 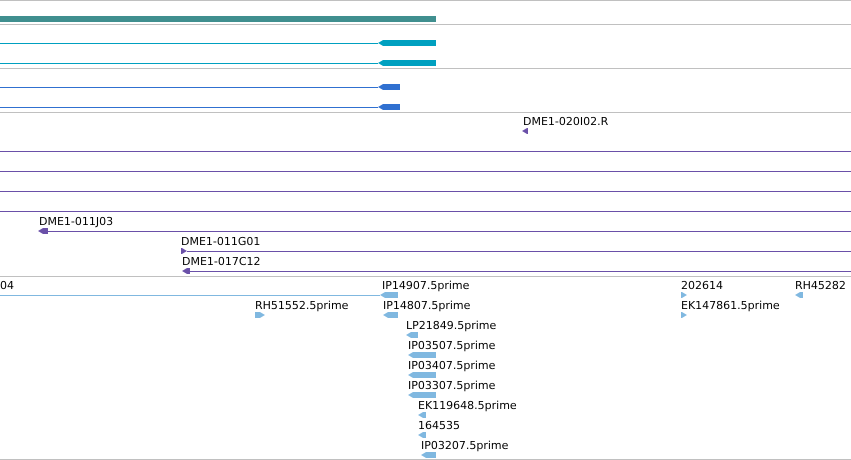 I want to click on feature-label: 164535, so click(x=439, y=425).